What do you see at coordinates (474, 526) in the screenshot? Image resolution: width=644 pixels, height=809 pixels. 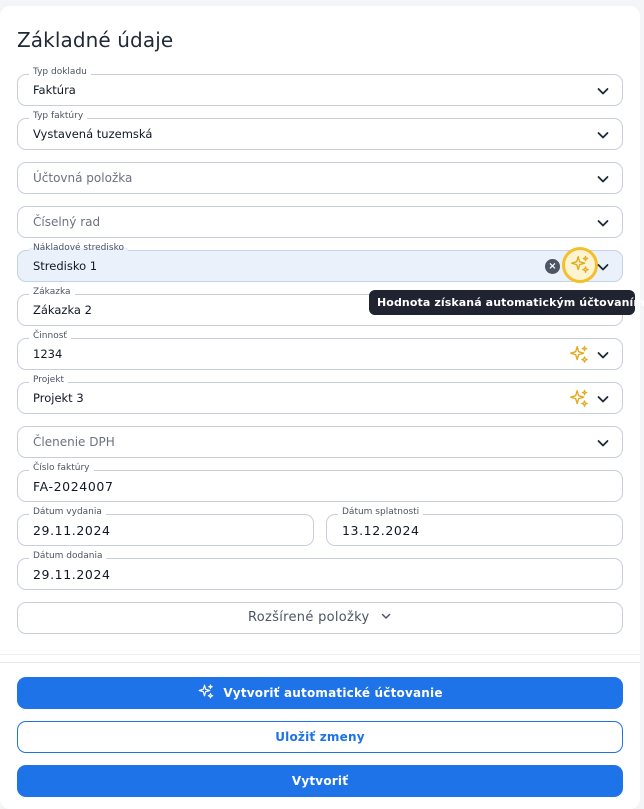 I see `due-date-input: Dátum splatnosti 13.12.2024` at bounding box center [474, 526].